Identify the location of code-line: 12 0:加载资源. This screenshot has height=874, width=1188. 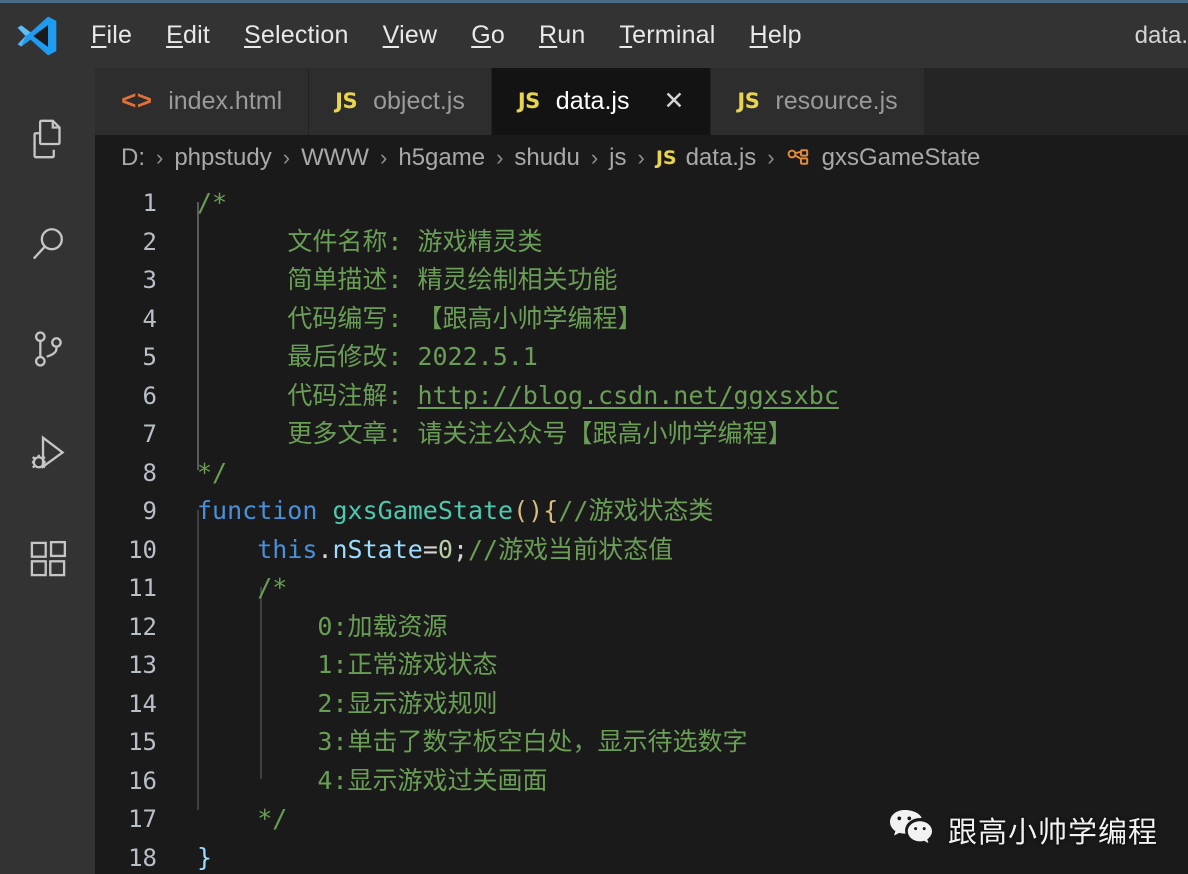
(641, 627).